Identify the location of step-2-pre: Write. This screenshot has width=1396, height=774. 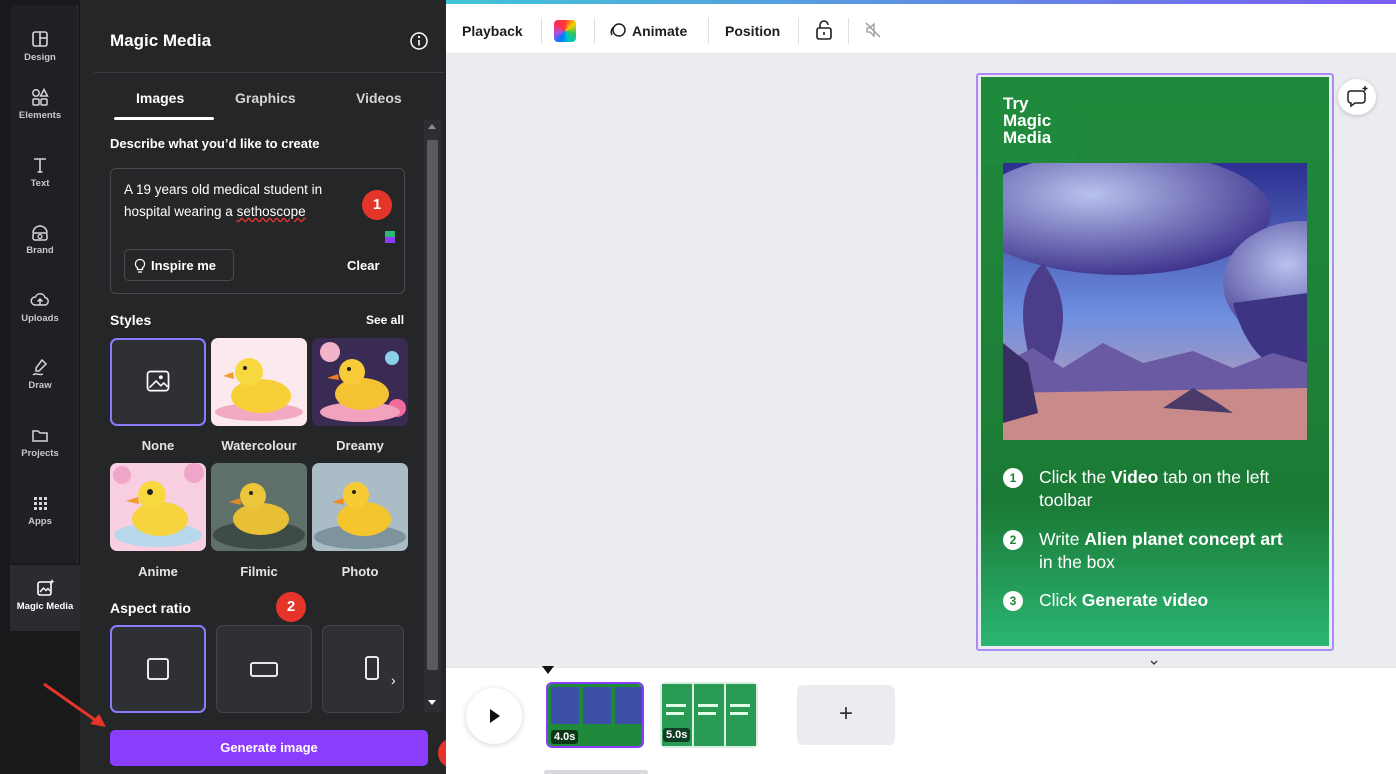
(1062, 539).